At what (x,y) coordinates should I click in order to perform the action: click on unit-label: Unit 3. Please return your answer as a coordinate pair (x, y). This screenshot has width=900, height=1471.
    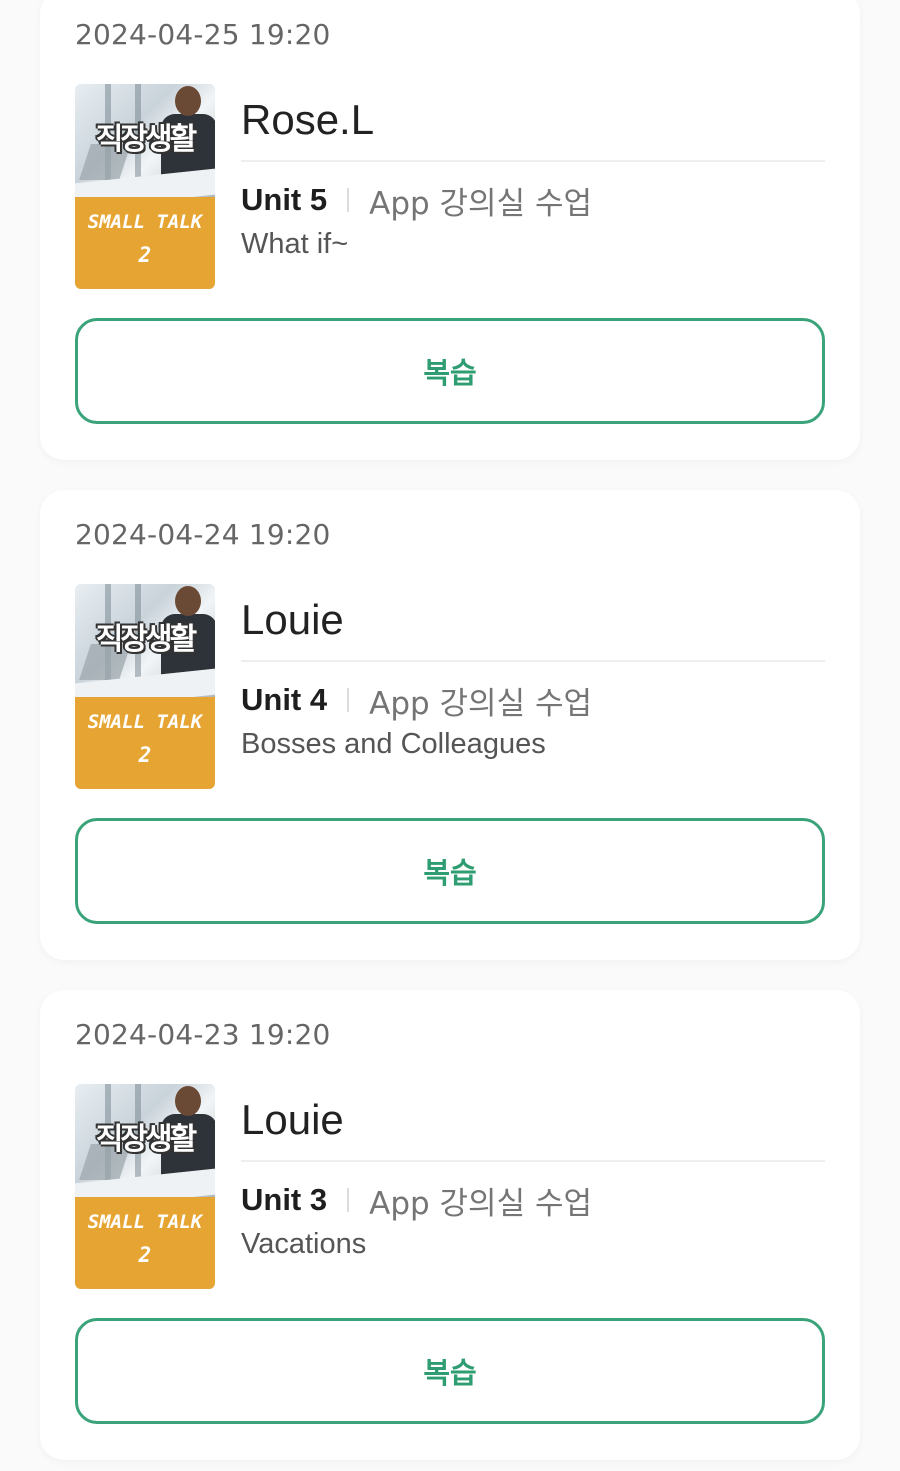
    Looking at the image, I should click on (284, 1199).